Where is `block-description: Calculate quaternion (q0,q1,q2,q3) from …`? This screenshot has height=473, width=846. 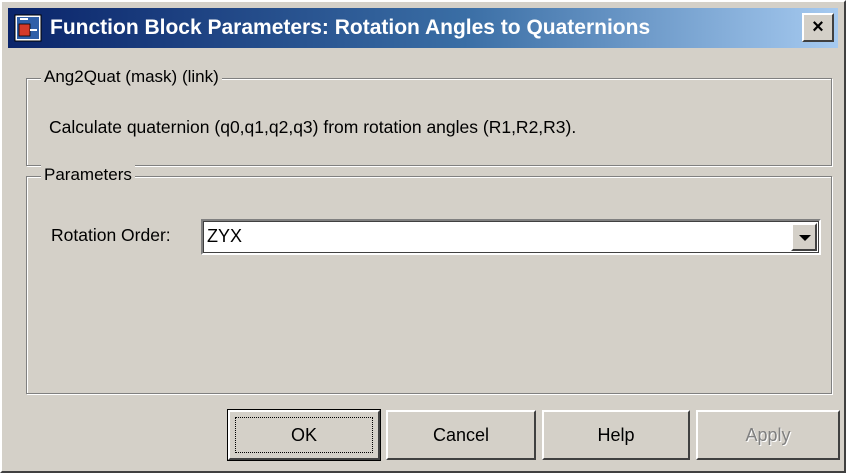
block-description: Calculate quaternion (q0,q1,q2,q3) from … is located at coordinates (313, 127).